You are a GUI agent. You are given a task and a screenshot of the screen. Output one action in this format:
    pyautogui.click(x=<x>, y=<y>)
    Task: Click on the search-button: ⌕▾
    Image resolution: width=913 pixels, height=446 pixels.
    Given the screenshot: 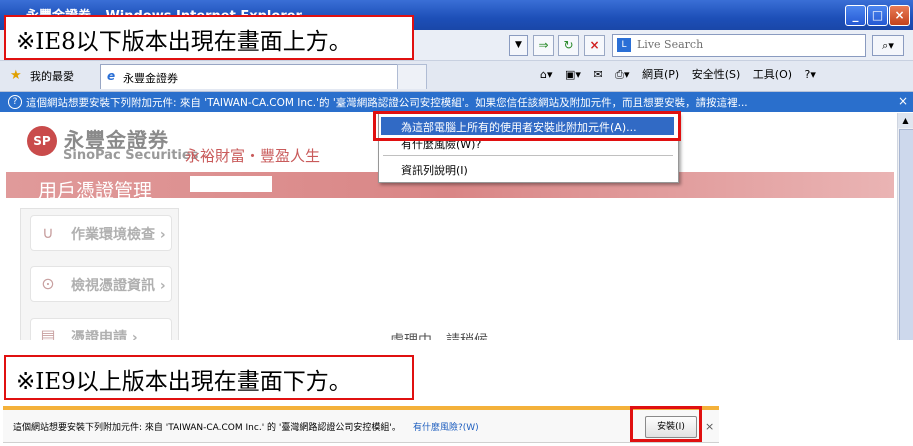 What is the action you would take?
    pyautogui.click(x=888, y=45)
    